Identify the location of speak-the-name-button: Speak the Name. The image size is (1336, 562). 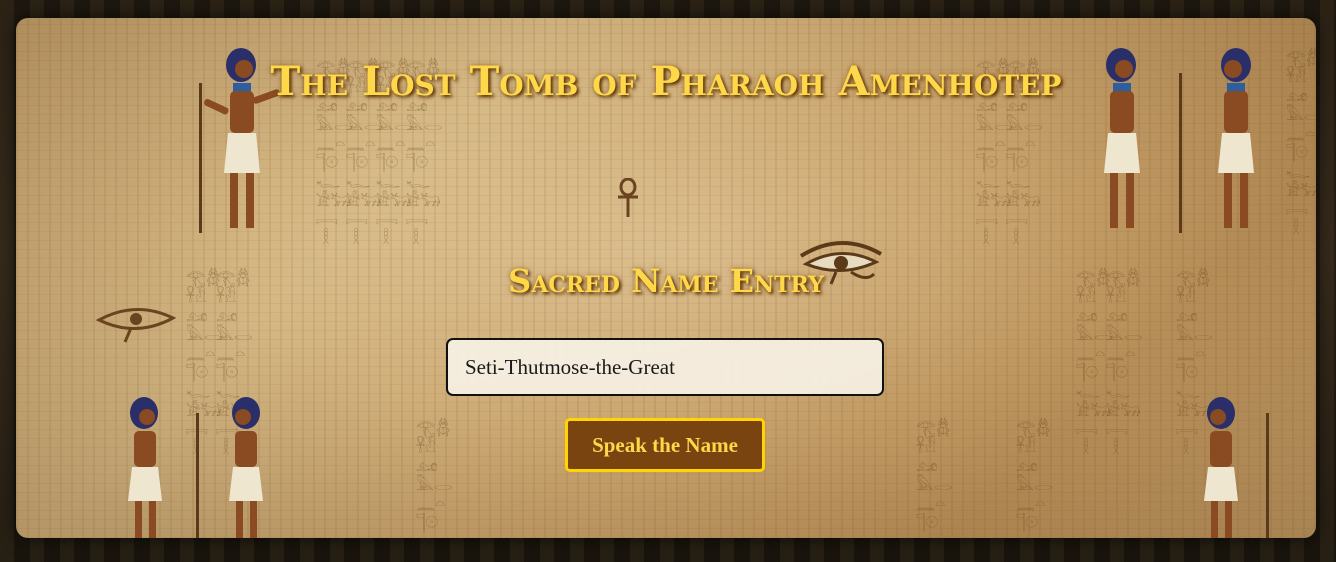
(665, 445).